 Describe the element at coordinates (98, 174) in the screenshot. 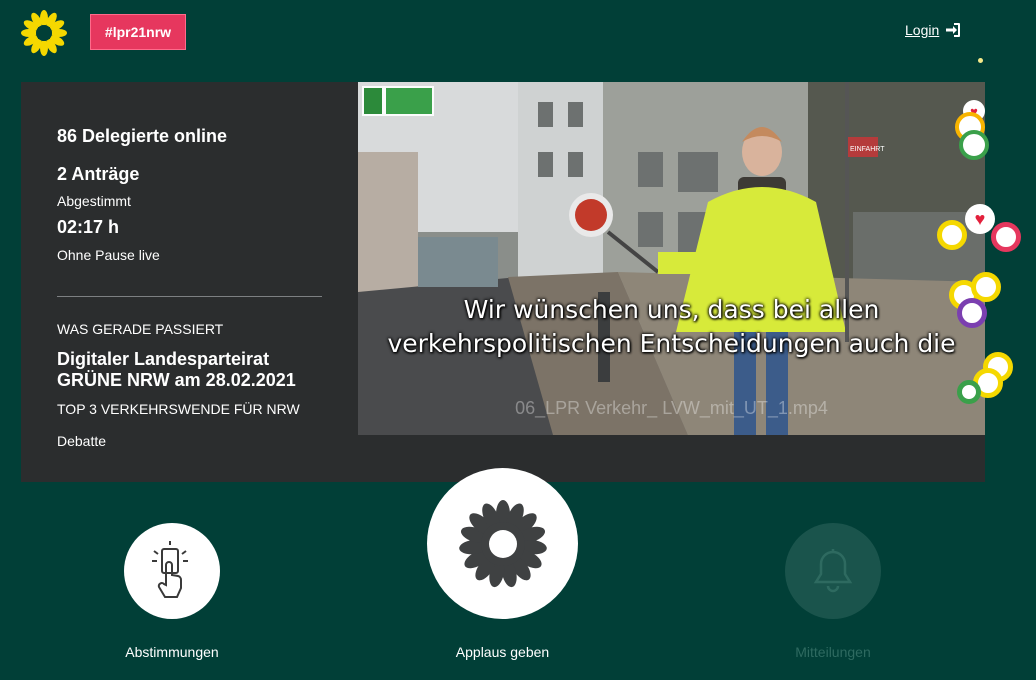

I see `motions-count: 2 Anträge` at that location.